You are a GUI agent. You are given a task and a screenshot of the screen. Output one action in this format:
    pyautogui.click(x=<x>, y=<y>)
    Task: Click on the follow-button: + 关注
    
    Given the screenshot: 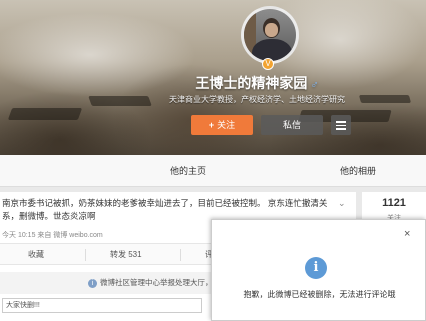 What is the action you would take?
    pyautogui.click(x=222, y=125)
    